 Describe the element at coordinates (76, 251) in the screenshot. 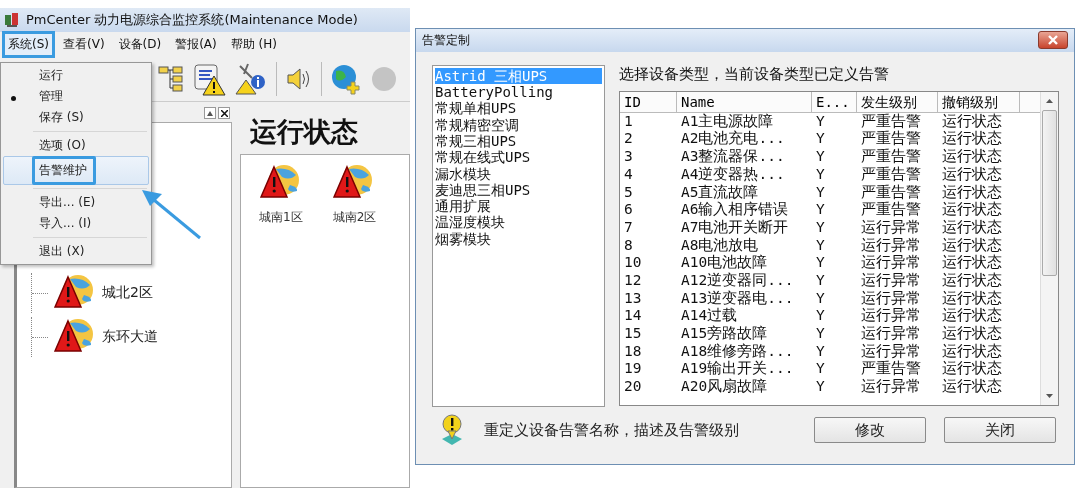

I see `menu-item: 退出 (X)` at that location.